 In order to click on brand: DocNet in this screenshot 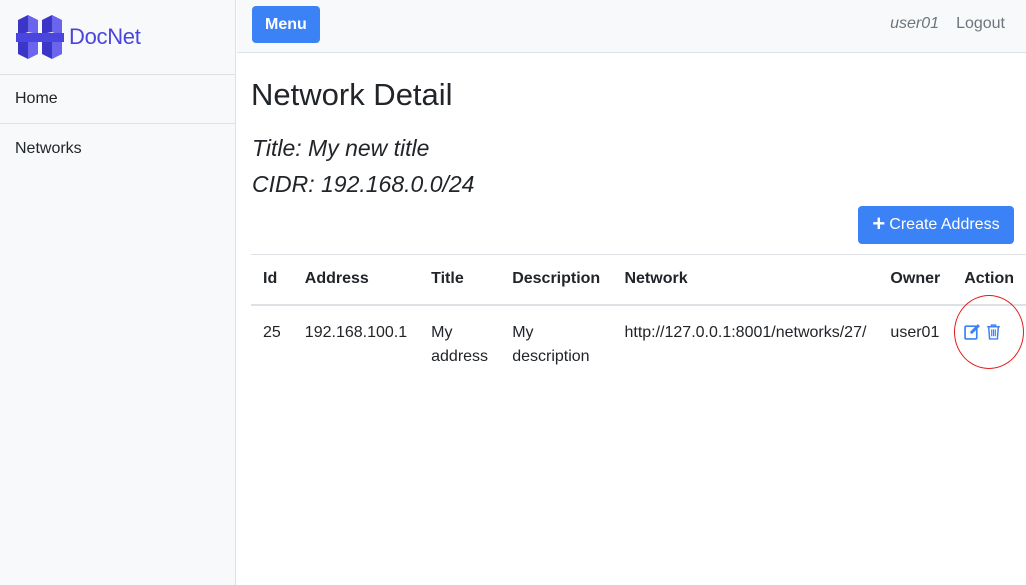, I will do `click(117, 37)`.